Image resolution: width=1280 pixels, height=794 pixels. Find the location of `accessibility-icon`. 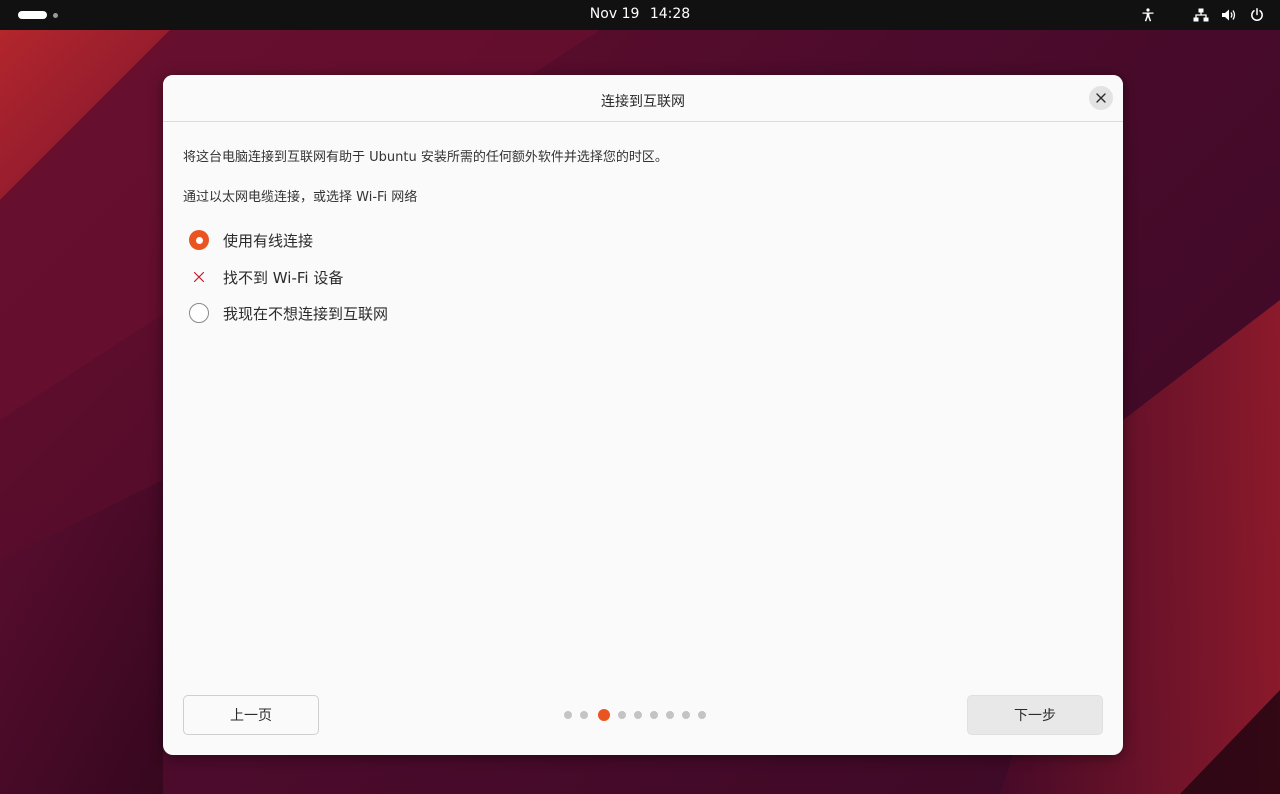

accessibility-icon is located at coordinates (1148, 15).